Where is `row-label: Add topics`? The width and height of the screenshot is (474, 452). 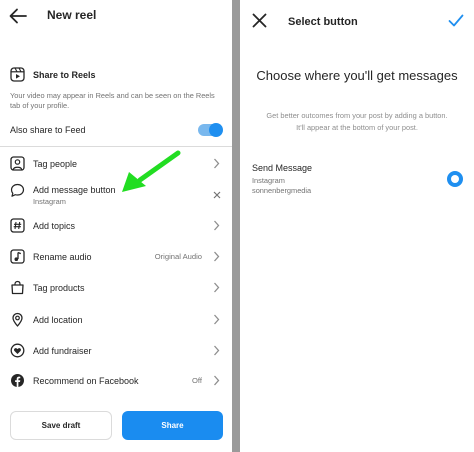 row-label: Add topics is located at coordinates (54, 226).